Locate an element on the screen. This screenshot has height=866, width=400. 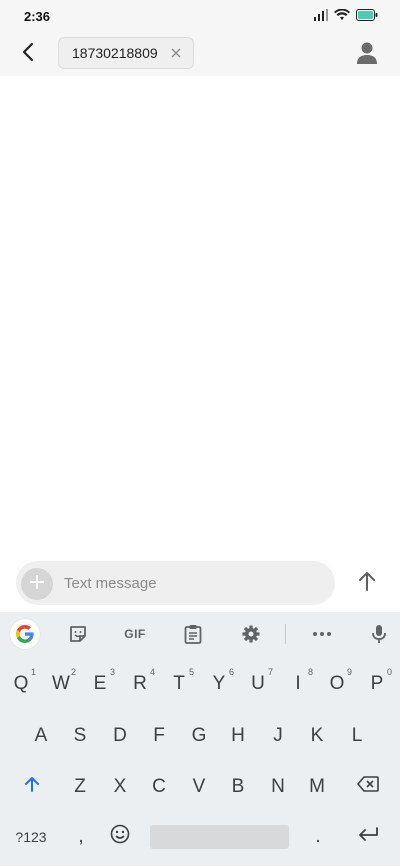
key-label: W is located at coordinates (61, 683).